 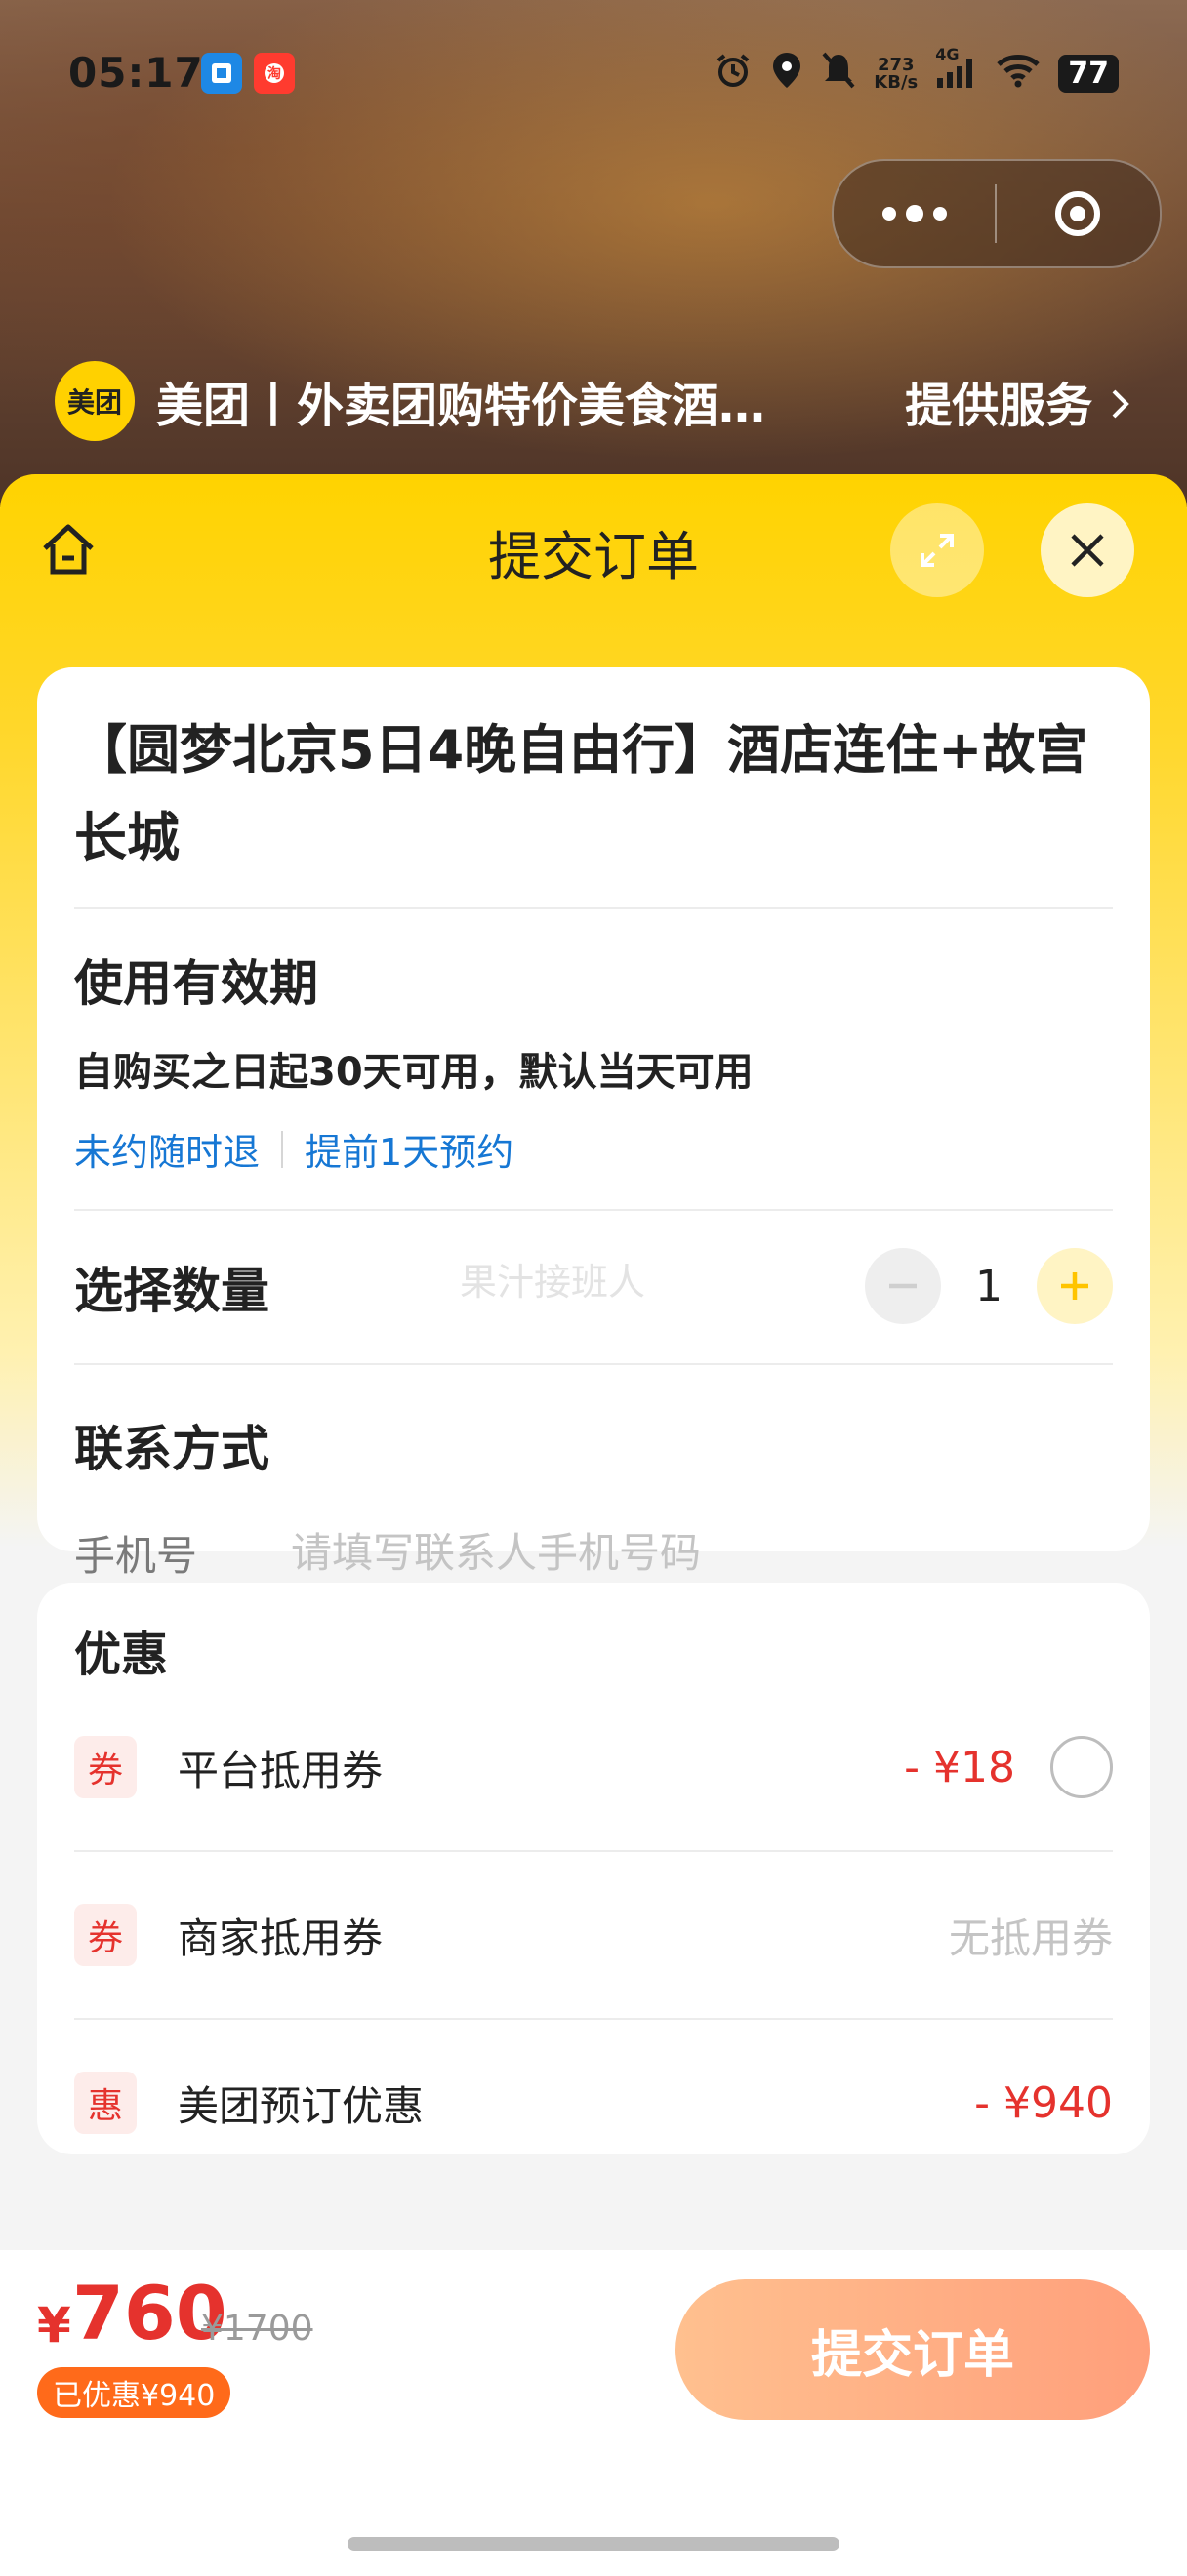 I want to click on expand-icon, so click(x=937, y=550).